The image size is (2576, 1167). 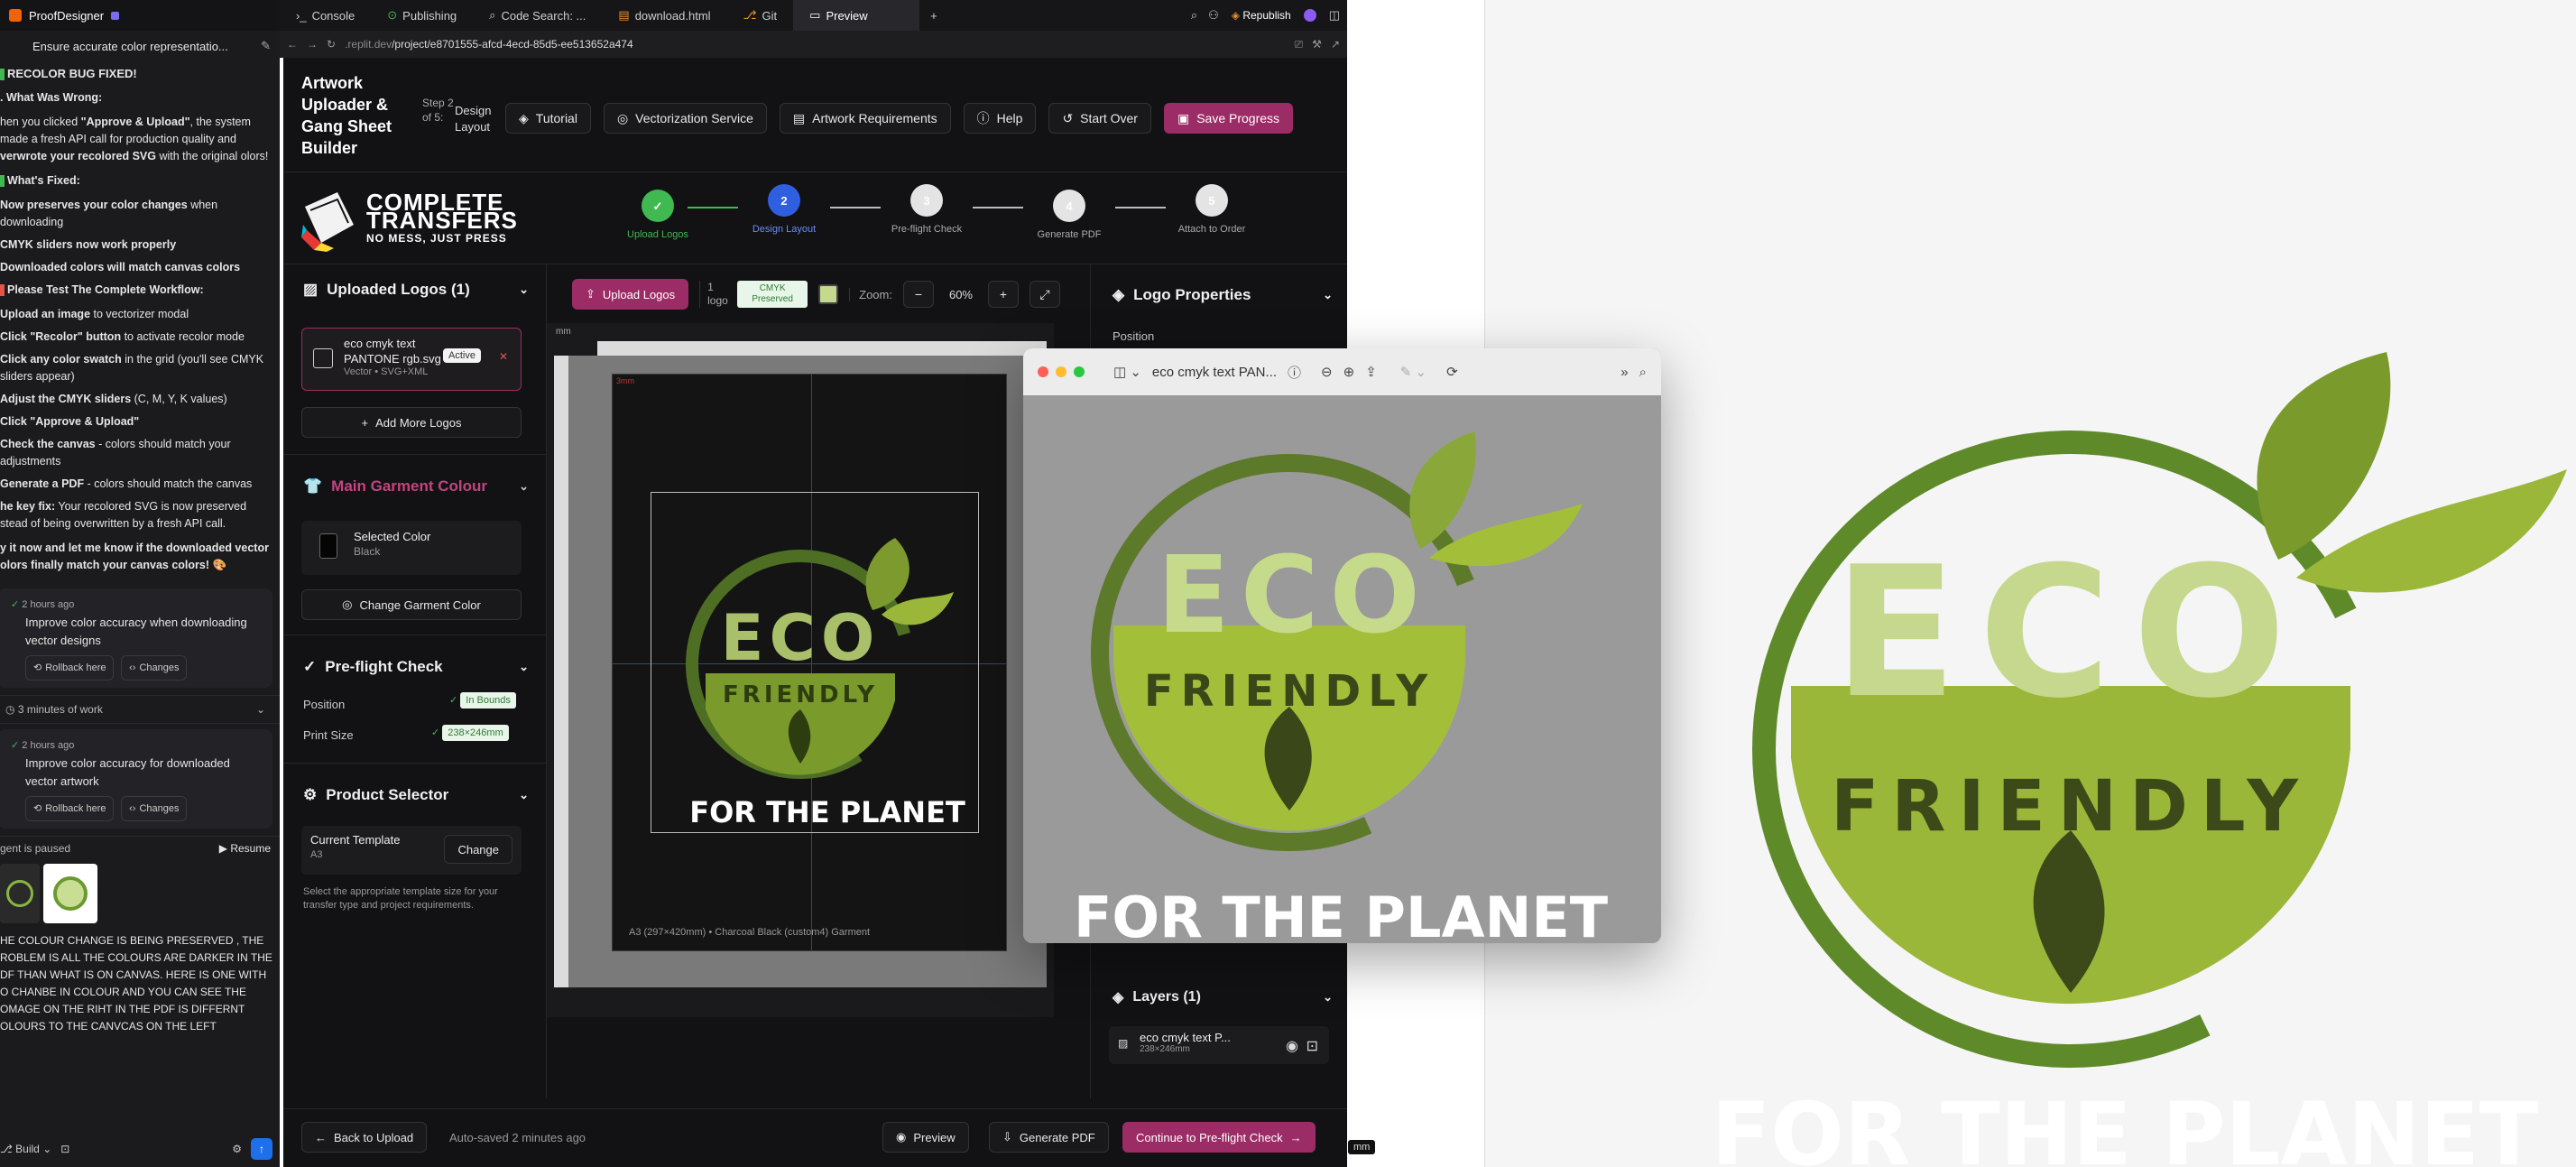 What do you see at coordinates (1362, 1147) in the screenshot?
I see `mm-tooltip: mm` at bounding box center [1362, 1147].